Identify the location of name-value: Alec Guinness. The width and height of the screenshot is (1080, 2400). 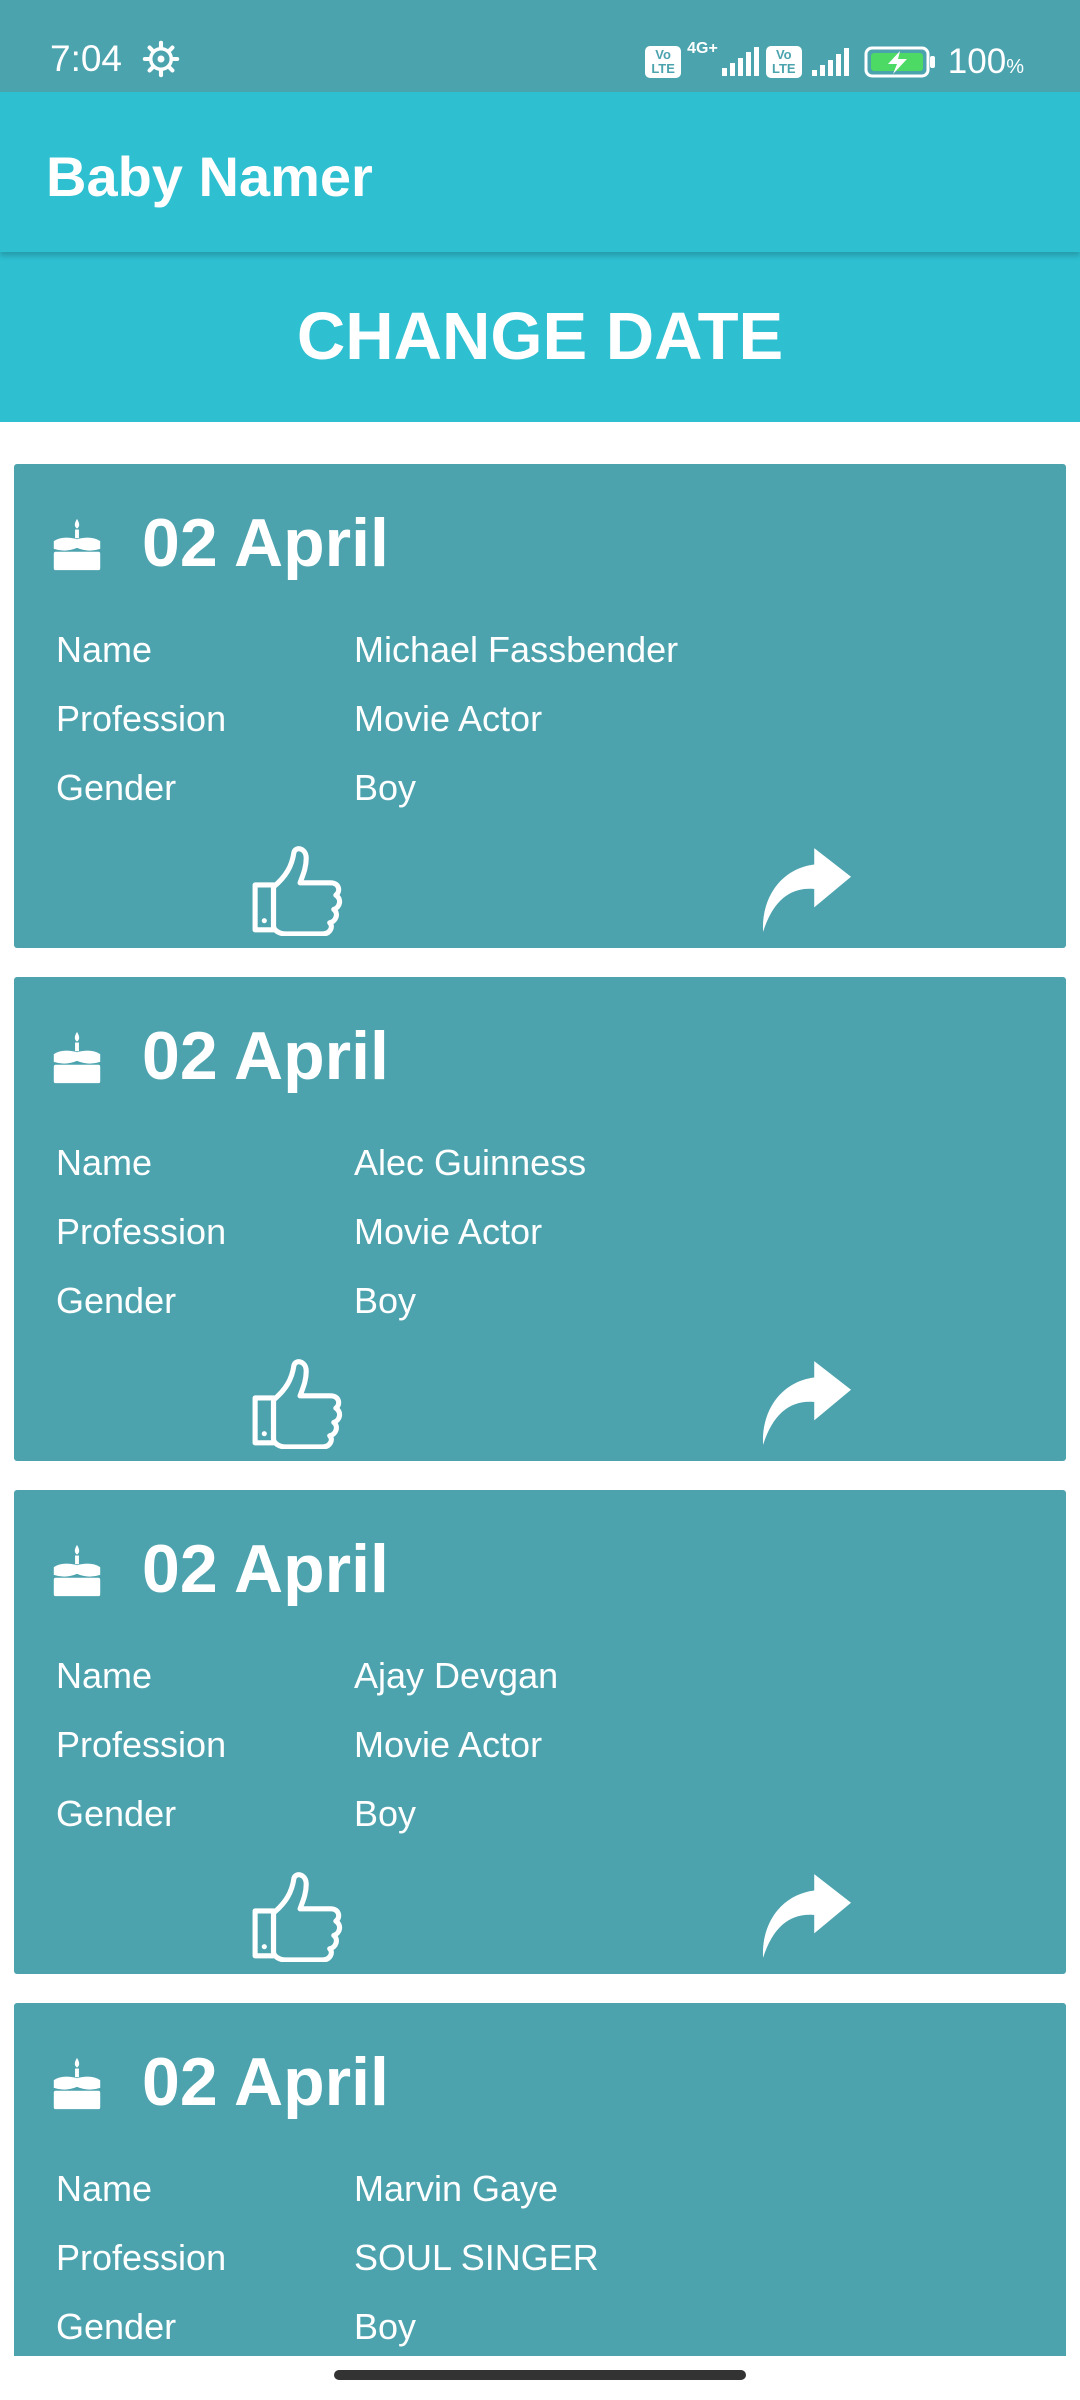
(470, 1162).